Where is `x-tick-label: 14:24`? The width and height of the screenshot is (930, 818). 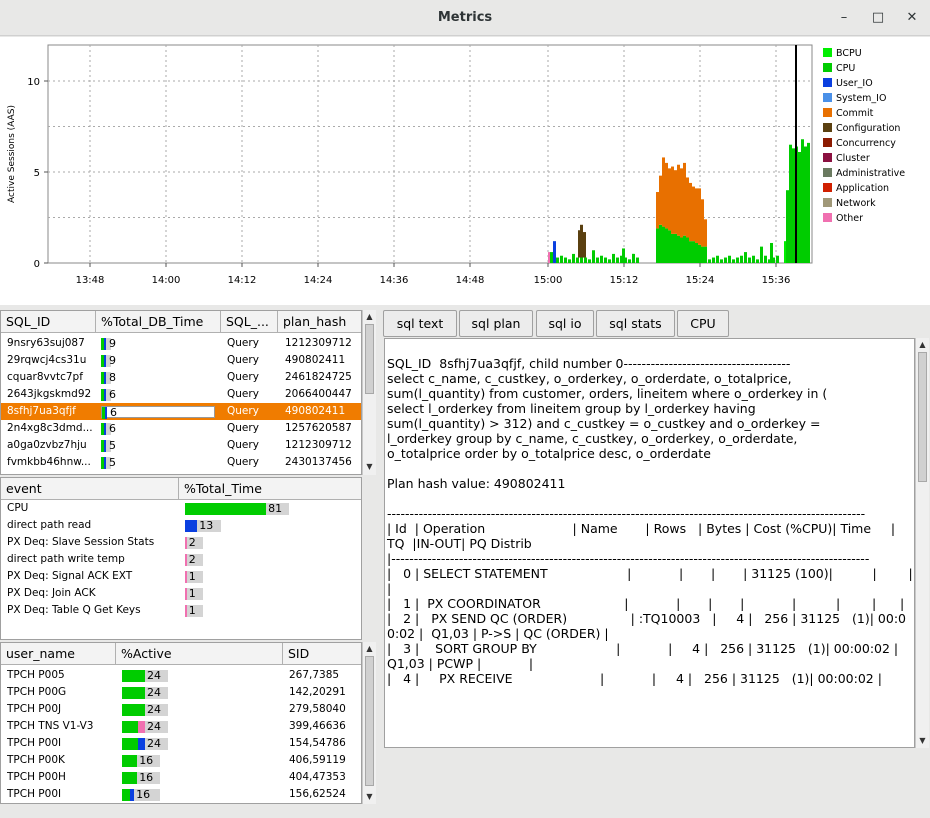 x-tick-label: 14:24 is located at coordinates (318, 280).